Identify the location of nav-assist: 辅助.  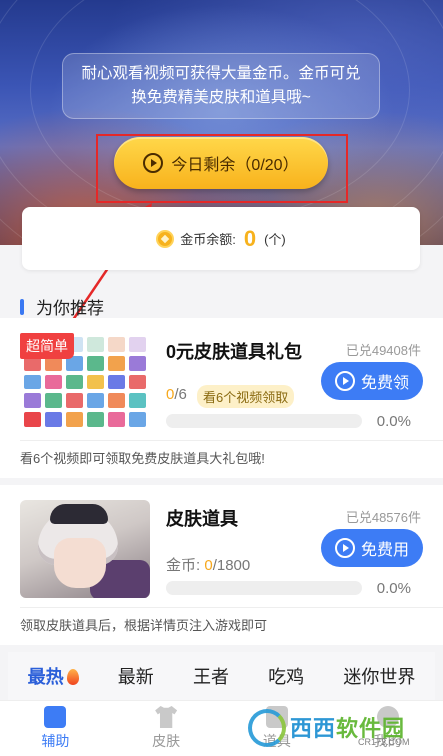
(55, 728).